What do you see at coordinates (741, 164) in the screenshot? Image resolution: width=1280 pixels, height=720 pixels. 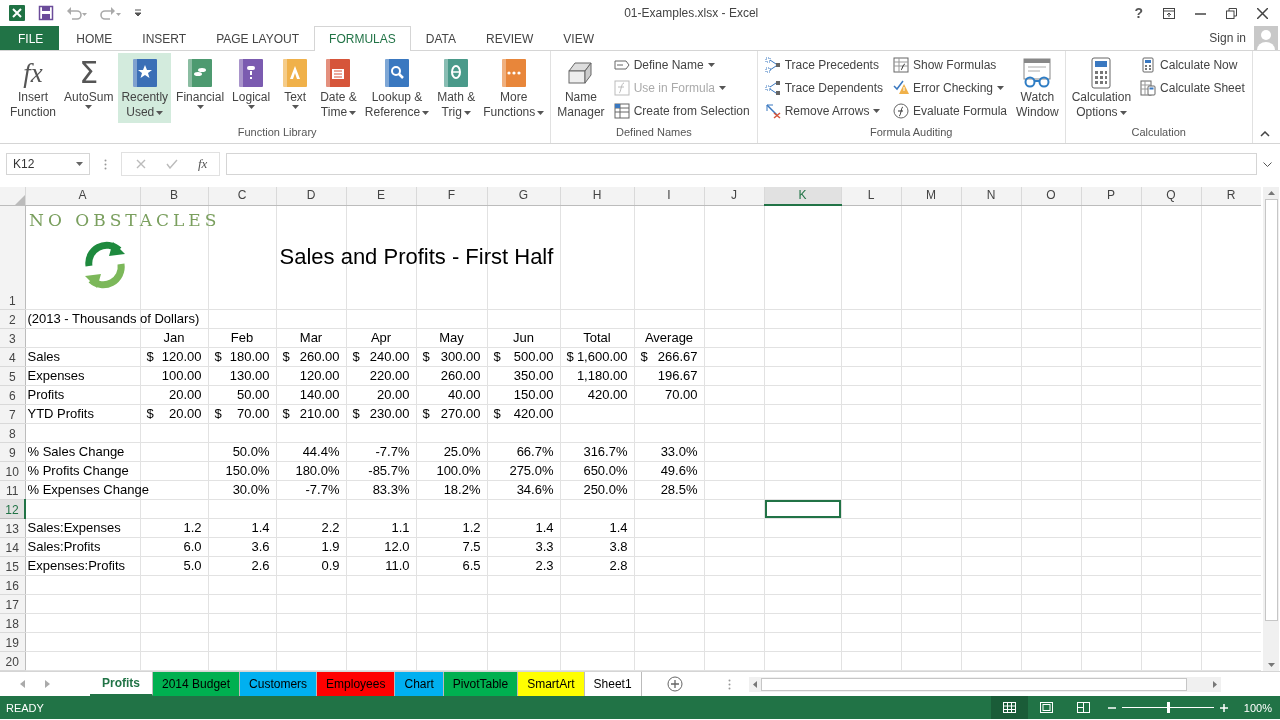 I see `formula-input` at bounding box center [741, 164].